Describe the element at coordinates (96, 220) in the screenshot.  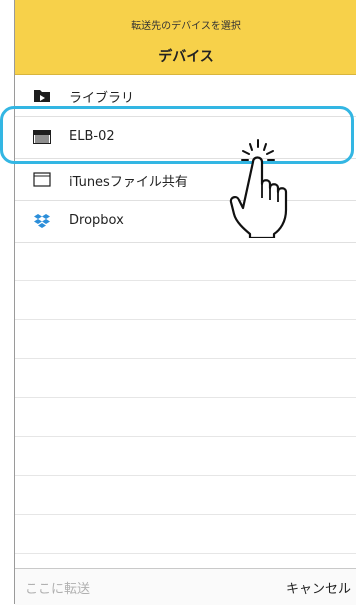
I see `device-item-label: Dropbox` at that location.